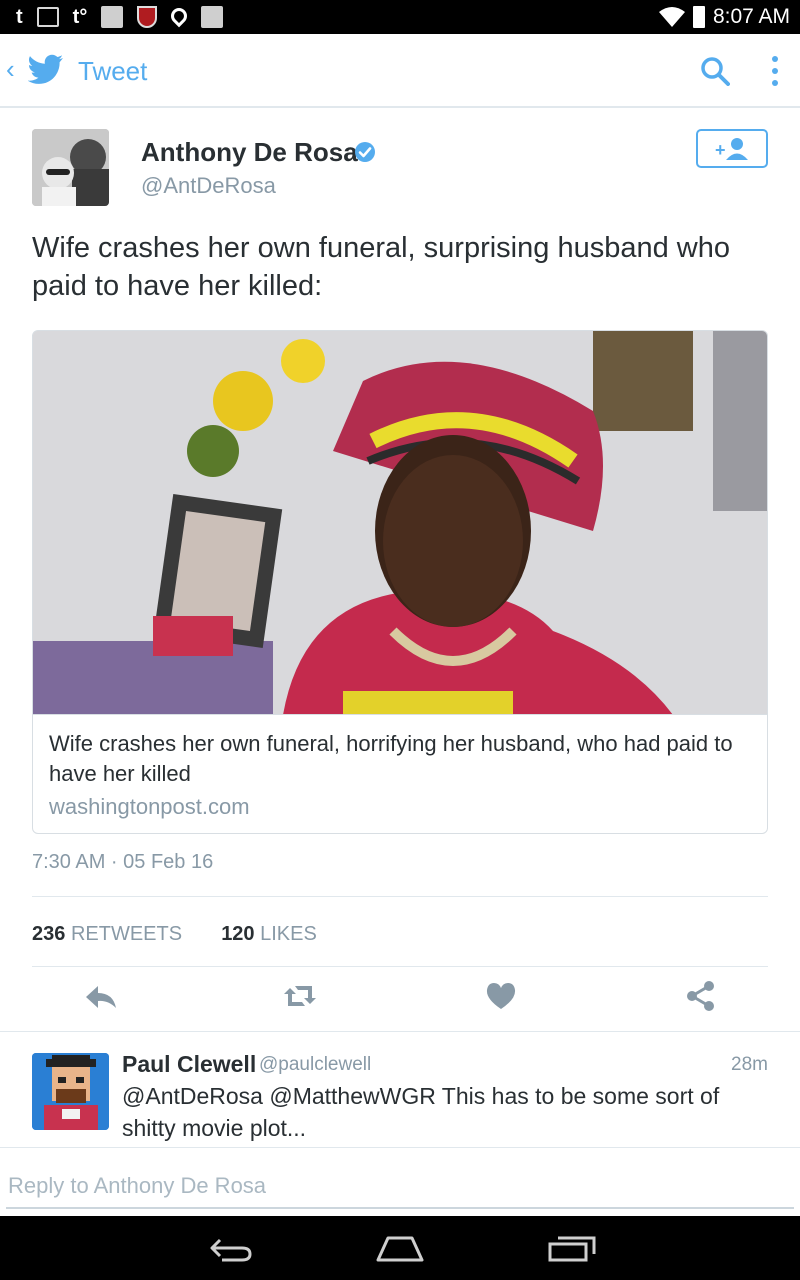 This screenshot has width=800, height=1280. I want to click on tumblr-icon: t, so click(19, 17).